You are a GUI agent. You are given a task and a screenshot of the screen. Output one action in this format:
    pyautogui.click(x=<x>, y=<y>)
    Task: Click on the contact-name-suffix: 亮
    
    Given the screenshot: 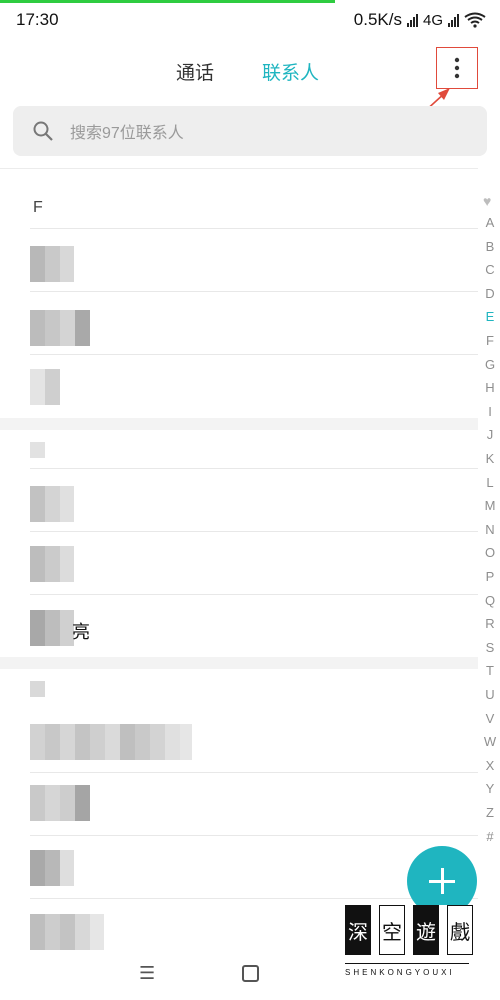 What is the action you would take?
    pyautogui.click(x=81, y=632)
    